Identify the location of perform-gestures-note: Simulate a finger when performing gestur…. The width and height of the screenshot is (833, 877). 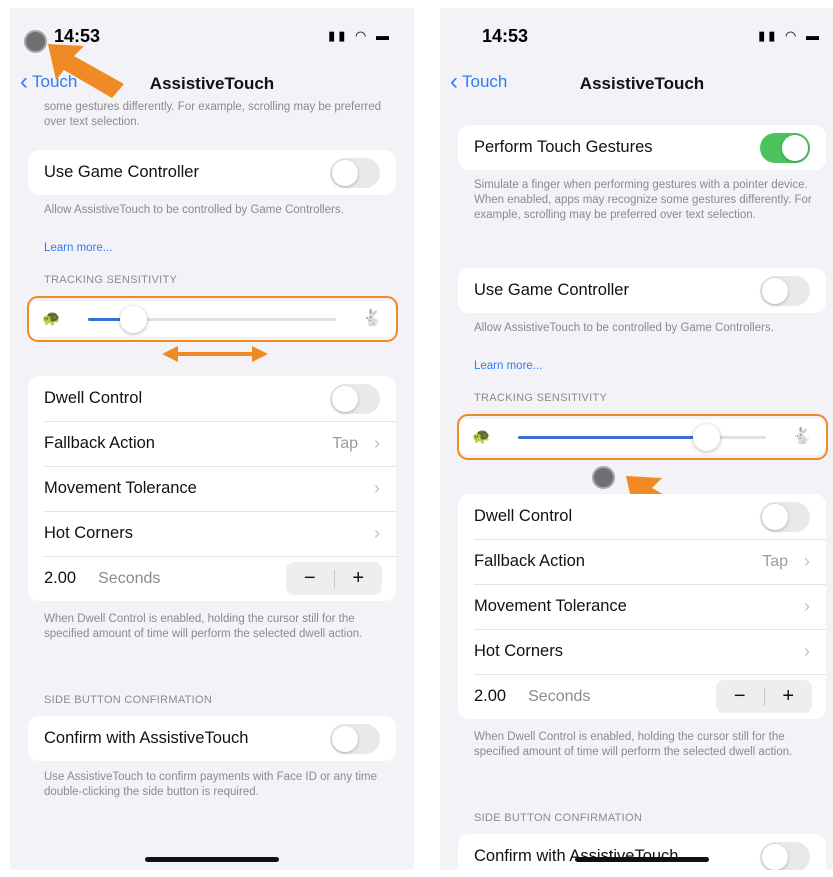
(643, 200).